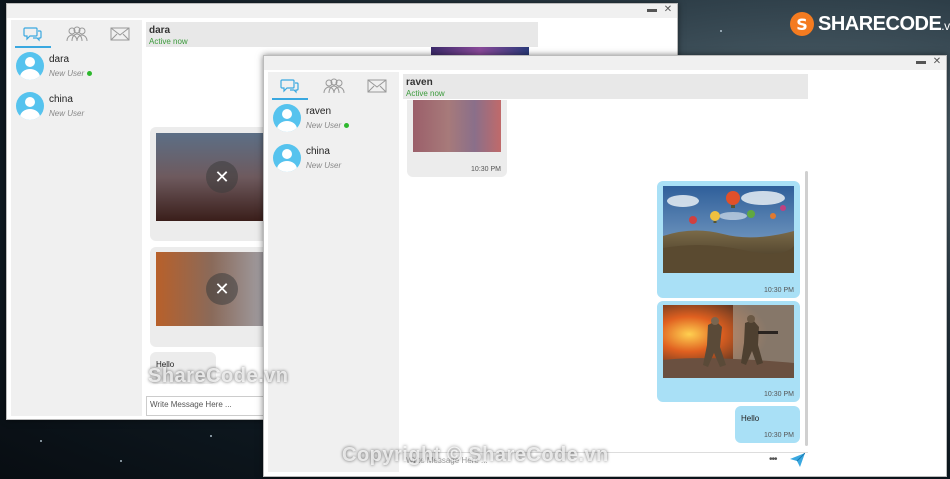  Describe the element at coordinates (218, 376) in the screenshot. I see `watermark: ShareCode.vn` at that location.